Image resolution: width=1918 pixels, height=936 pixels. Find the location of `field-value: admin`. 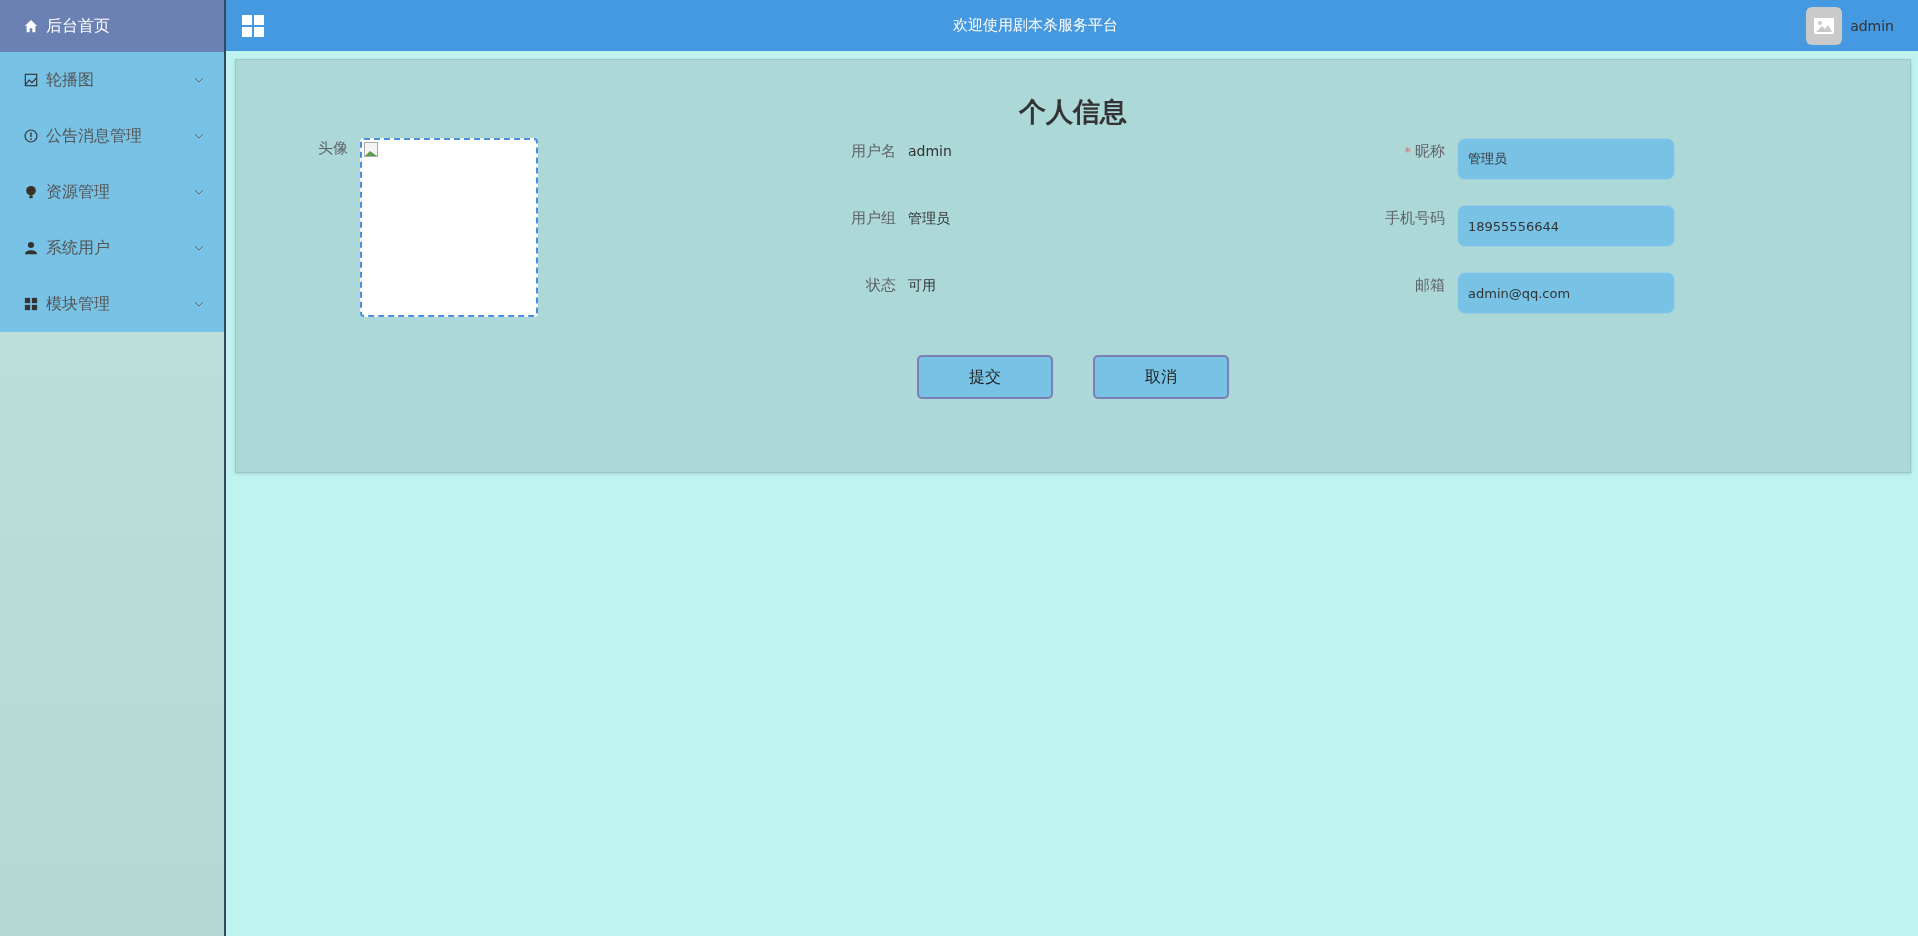

field-value: admin is located at coordinates (930, 151).